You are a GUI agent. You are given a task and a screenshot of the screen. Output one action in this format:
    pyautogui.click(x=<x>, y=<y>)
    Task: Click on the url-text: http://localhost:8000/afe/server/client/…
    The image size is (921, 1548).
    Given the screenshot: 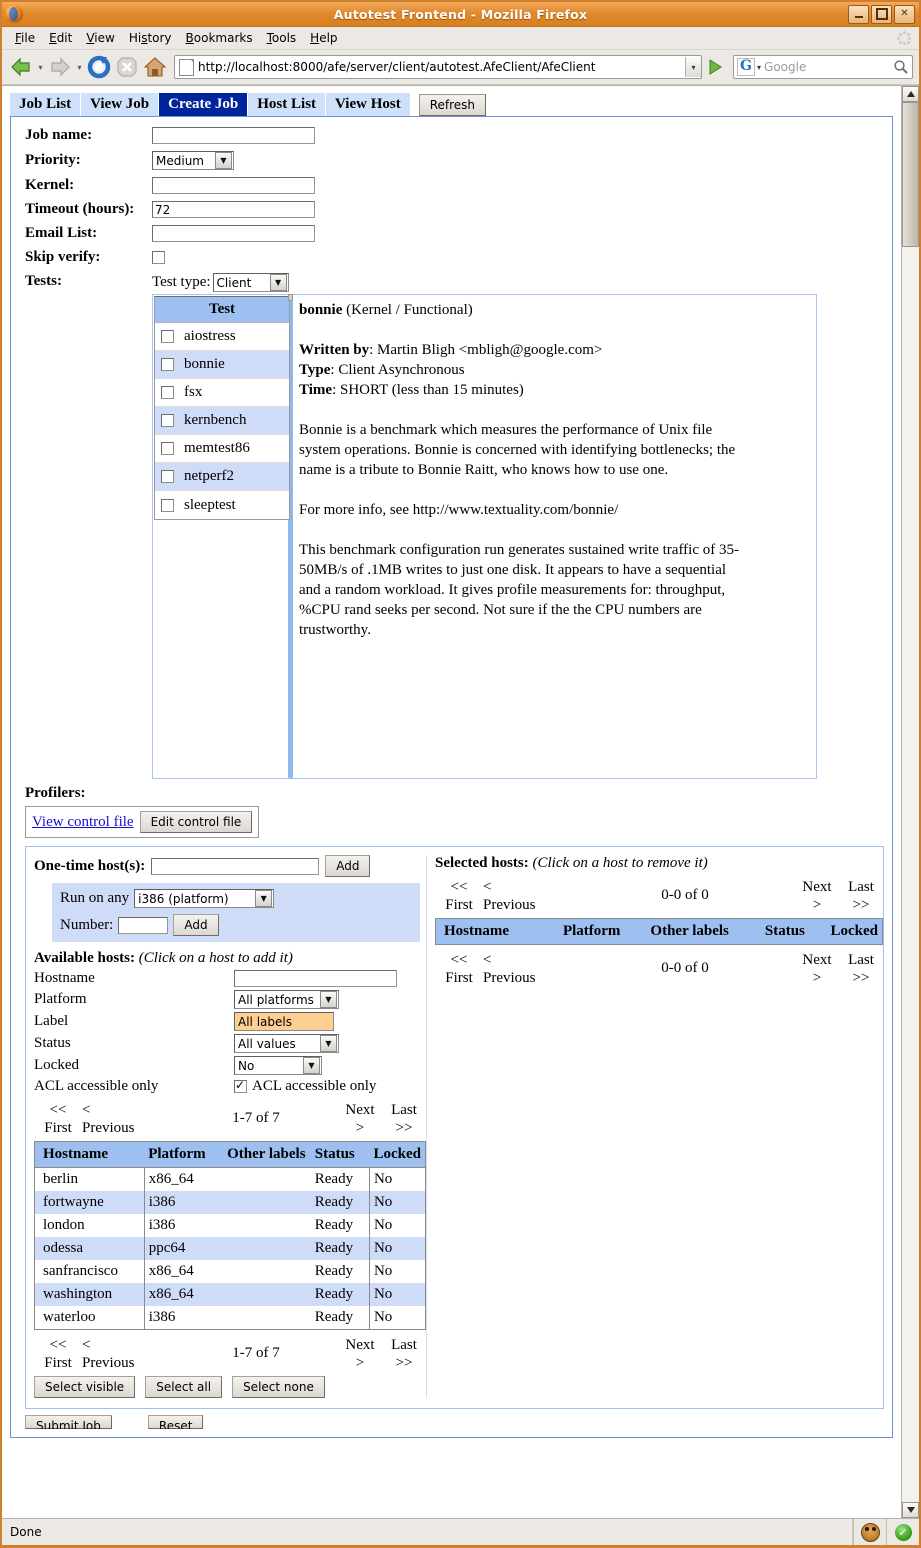 What is the action you would take?
    pyautogui.click(x=441, y=67)
    